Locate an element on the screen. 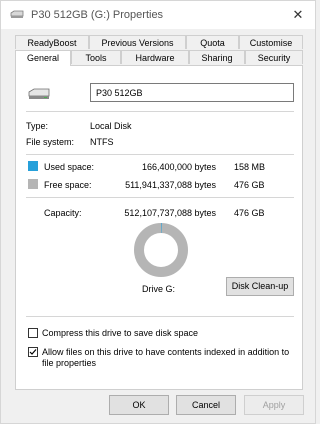 This screenshot has width=320, height=424. checkmark-icon is located at coordinates (33, 352).